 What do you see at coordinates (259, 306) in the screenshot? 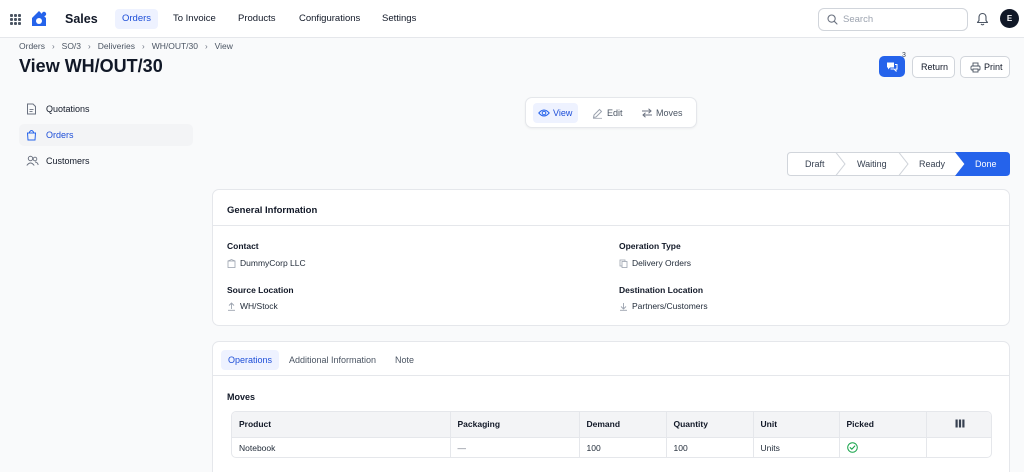
I see `source-location-value-text: WH/Stock` at bounding box center [259, 306].